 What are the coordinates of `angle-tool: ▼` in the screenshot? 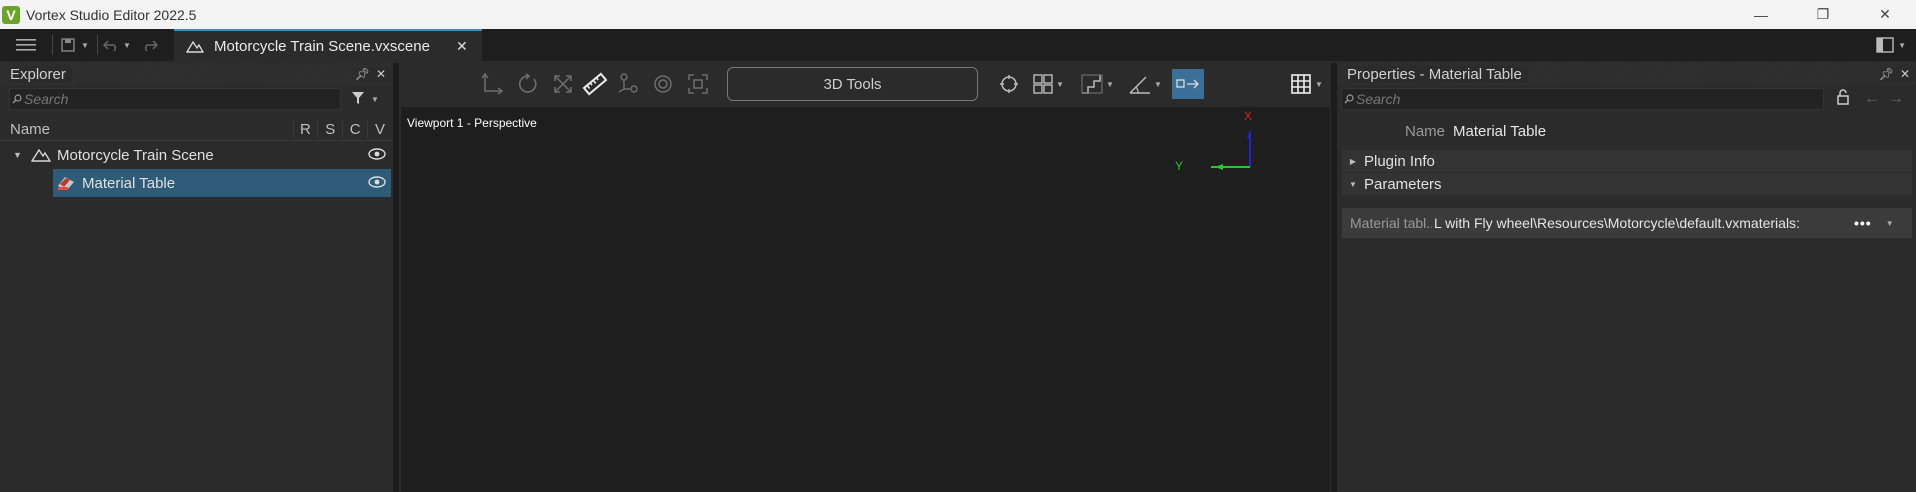 It's located at (1145, 84).